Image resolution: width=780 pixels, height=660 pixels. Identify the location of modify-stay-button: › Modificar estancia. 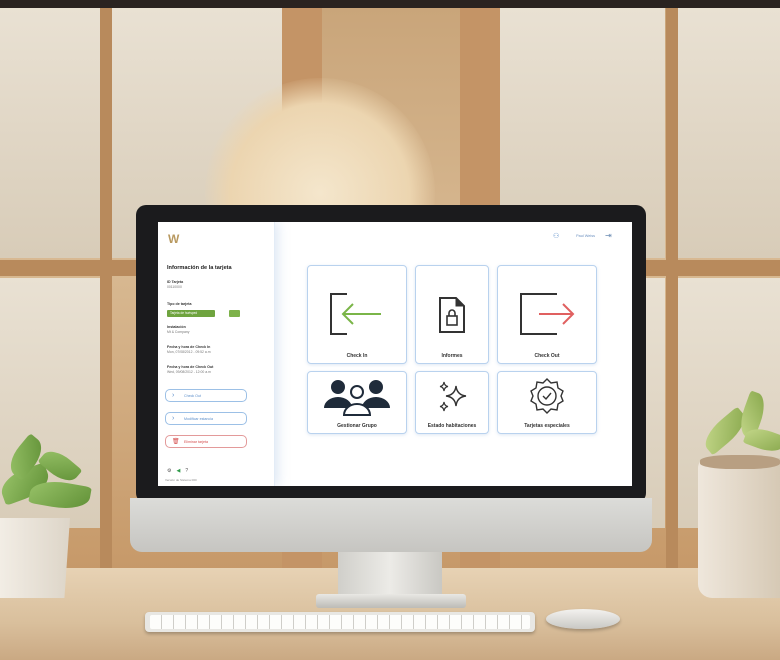
(206, 418).